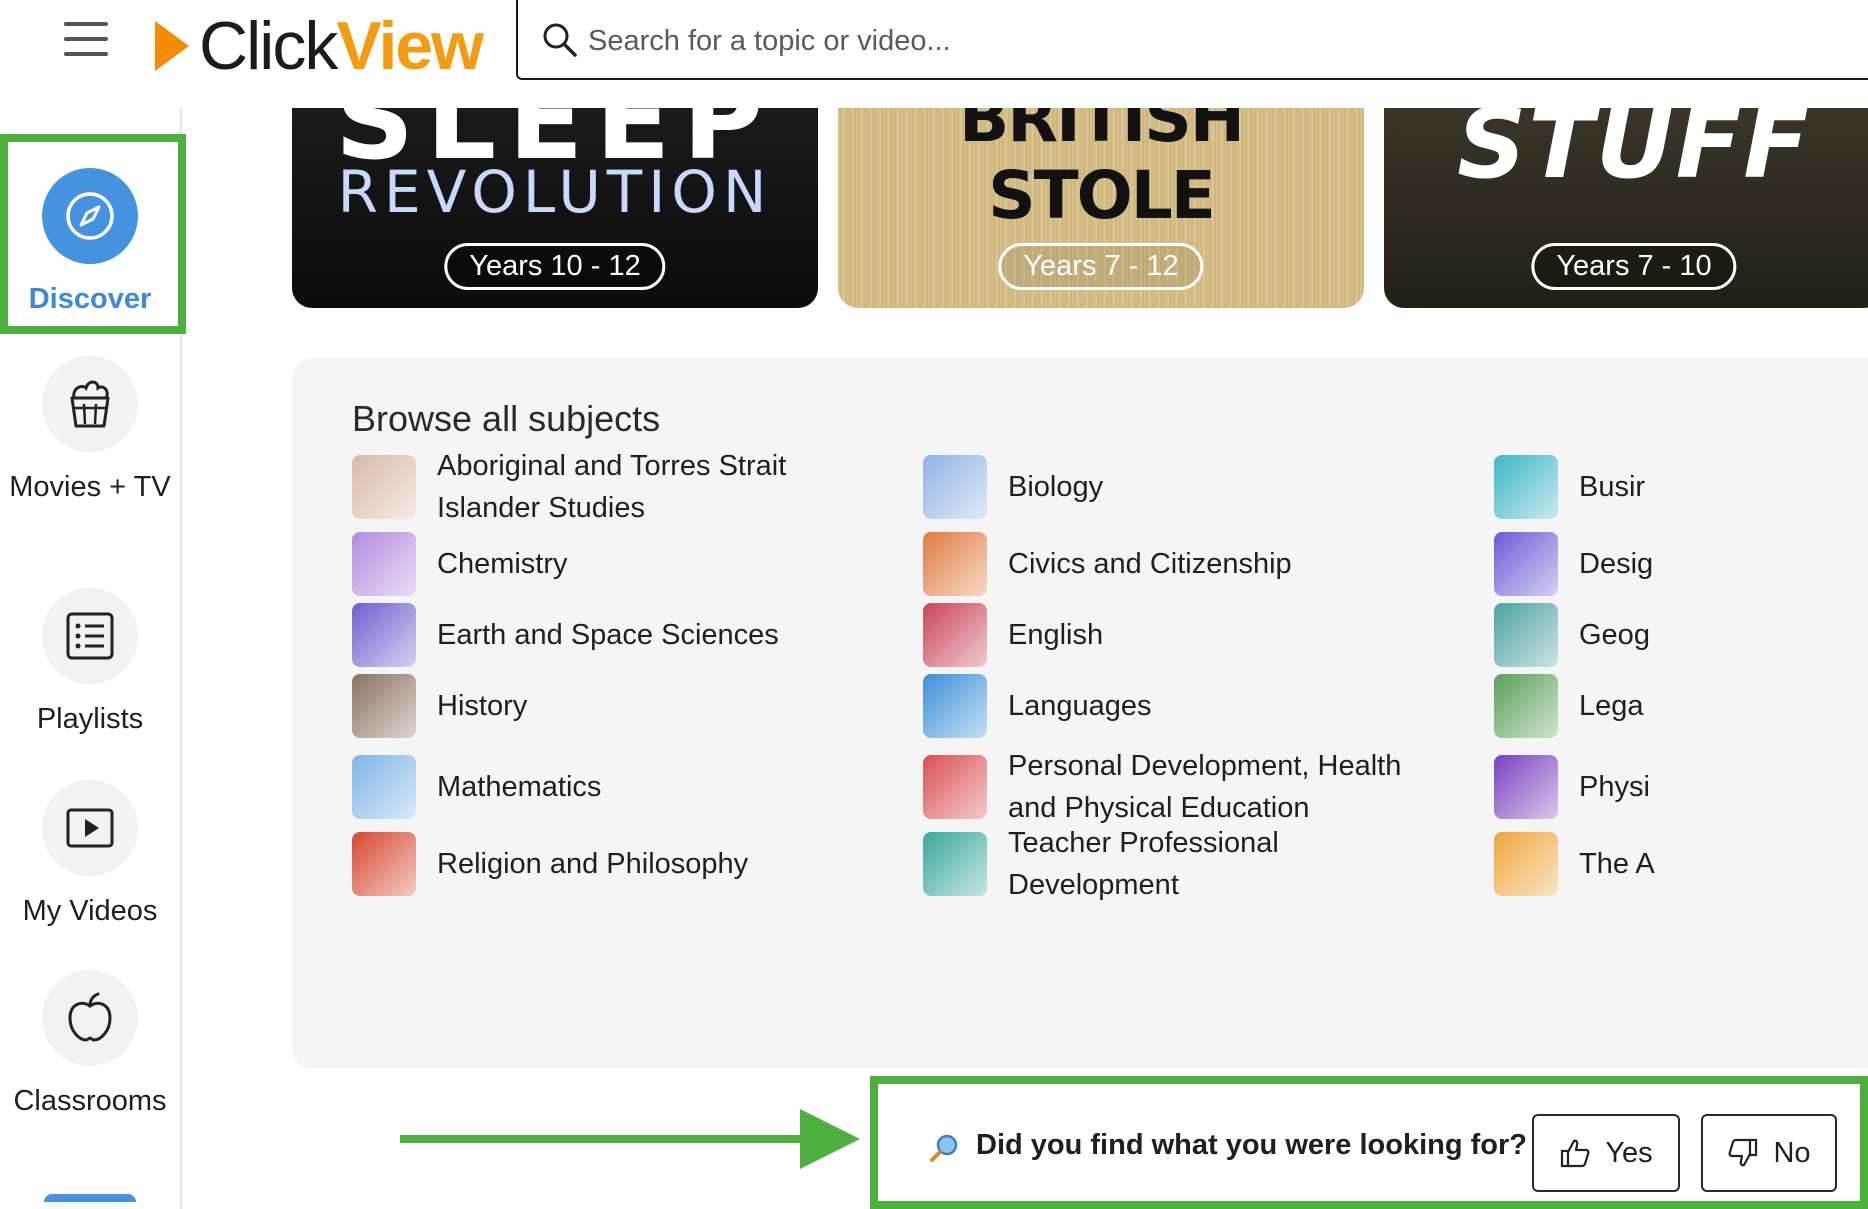 This screenshot has width=1868, height=1209. Describe the element at coordinates (90, 216) in the screenshot. I see `compass-icon` at that location.